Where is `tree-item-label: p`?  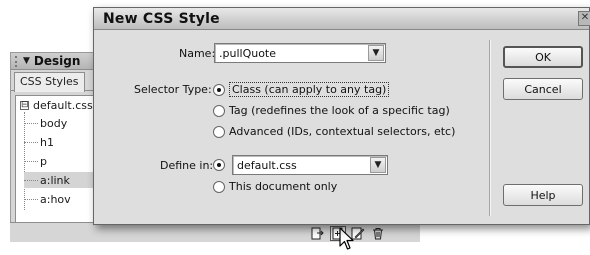
tree-item-label: p is located at coordinates (43, 161).